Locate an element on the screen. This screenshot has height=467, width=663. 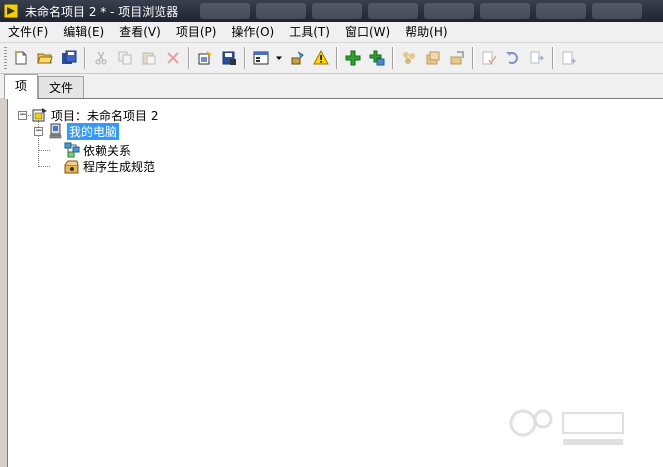
view-options-button is located at coordinates (261, 58).